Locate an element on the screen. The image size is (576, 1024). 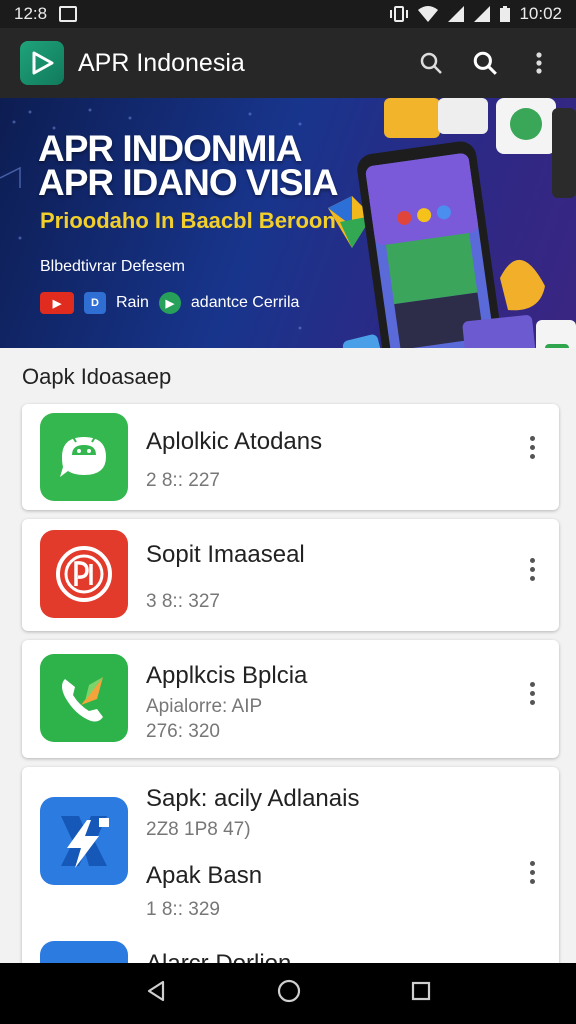
back-button is located at coordinates (156, 993).